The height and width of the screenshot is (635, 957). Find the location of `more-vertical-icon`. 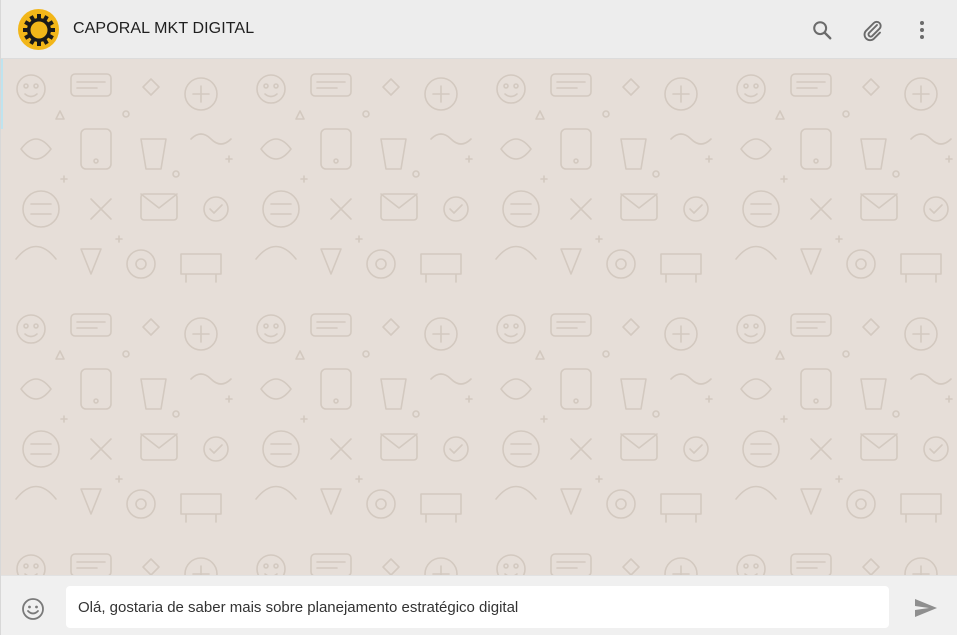

more-vertical-icon is located at coordinates (922, 30).